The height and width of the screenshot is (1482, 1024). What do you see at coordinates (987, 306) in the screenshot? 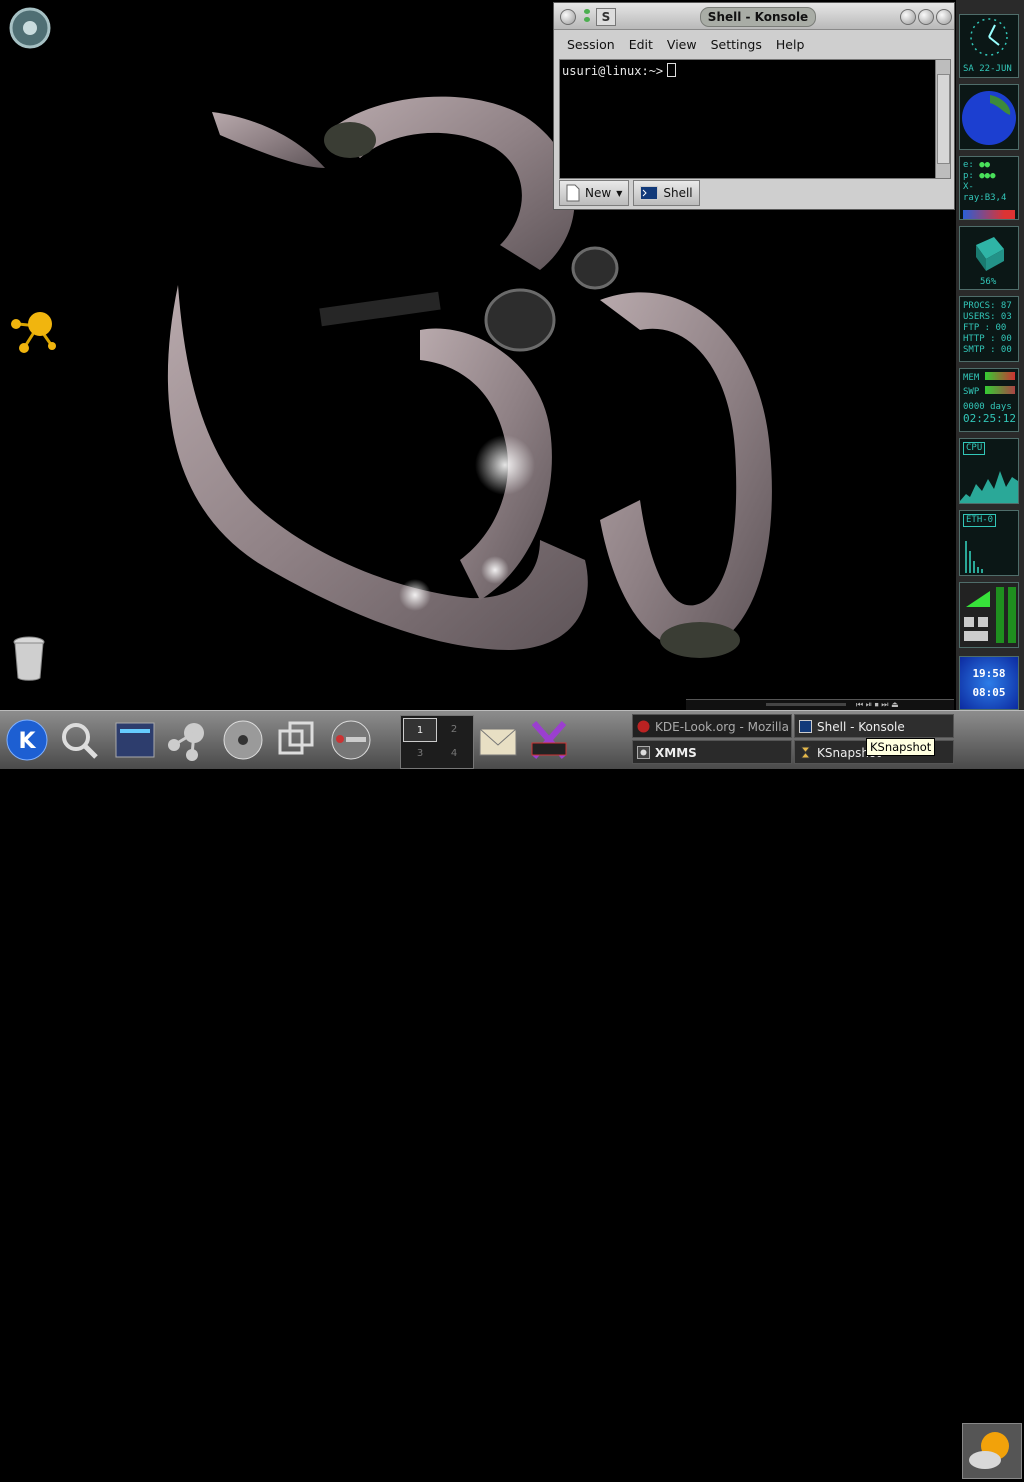
I see `procs-line: PROCS: 87` at bounding box center [987, 306].